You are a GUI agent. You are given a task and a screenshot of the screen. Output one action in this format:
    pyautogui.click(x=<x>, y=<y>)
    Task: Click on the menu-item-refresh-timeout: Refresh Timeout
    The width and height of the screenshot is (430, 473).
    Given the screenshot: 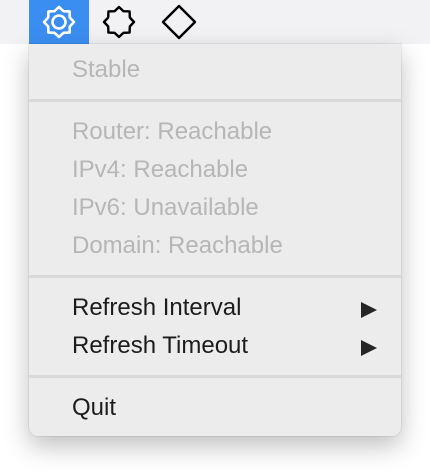 What is the action you would take?
    pyautogui.click(x=215, y=346)
    